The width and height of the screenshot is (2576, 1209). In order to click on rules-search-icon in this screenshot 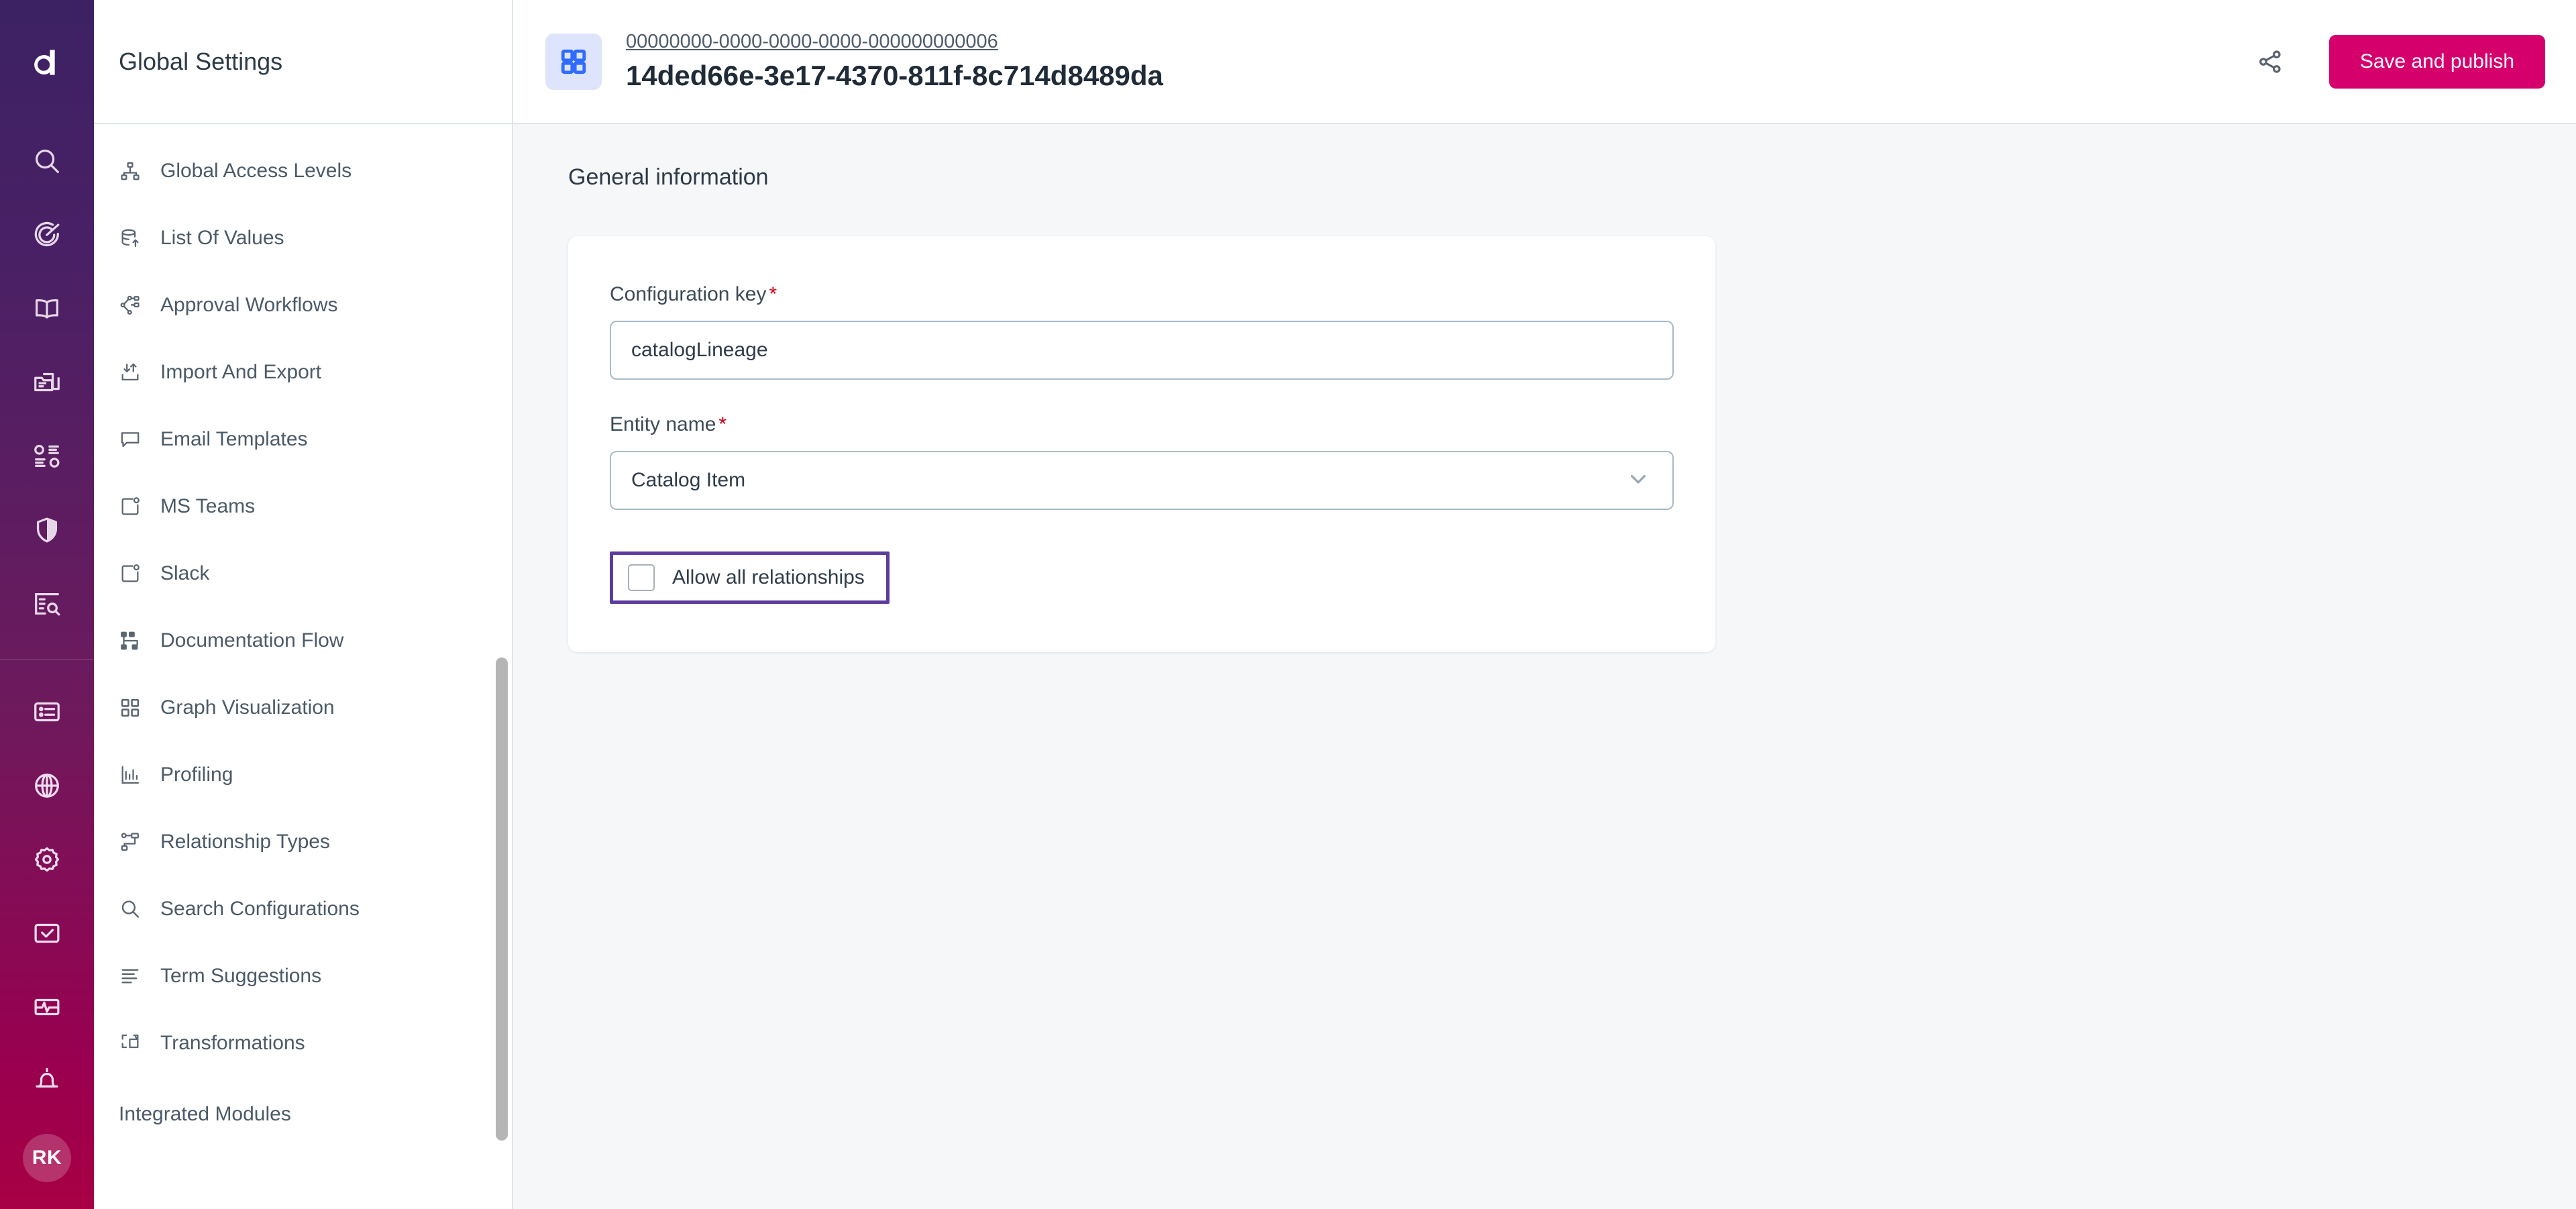, I will do `click(47, 604)`.